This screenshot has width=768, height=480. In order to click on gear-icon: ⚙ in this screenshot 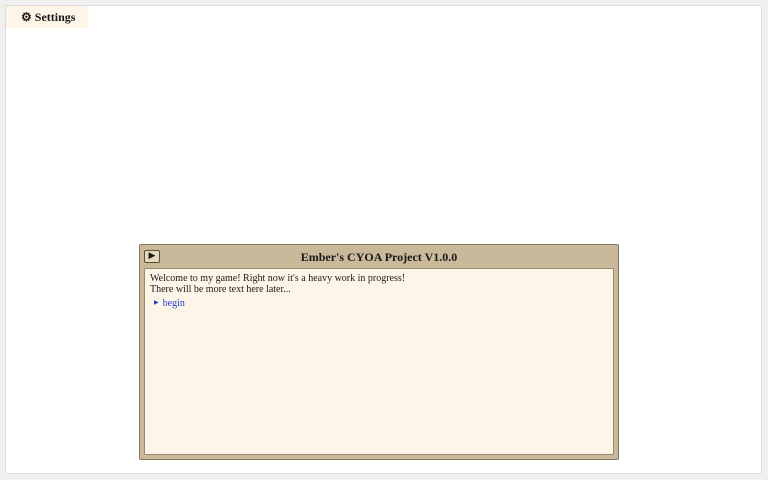, I will do `click(26, 16)`.